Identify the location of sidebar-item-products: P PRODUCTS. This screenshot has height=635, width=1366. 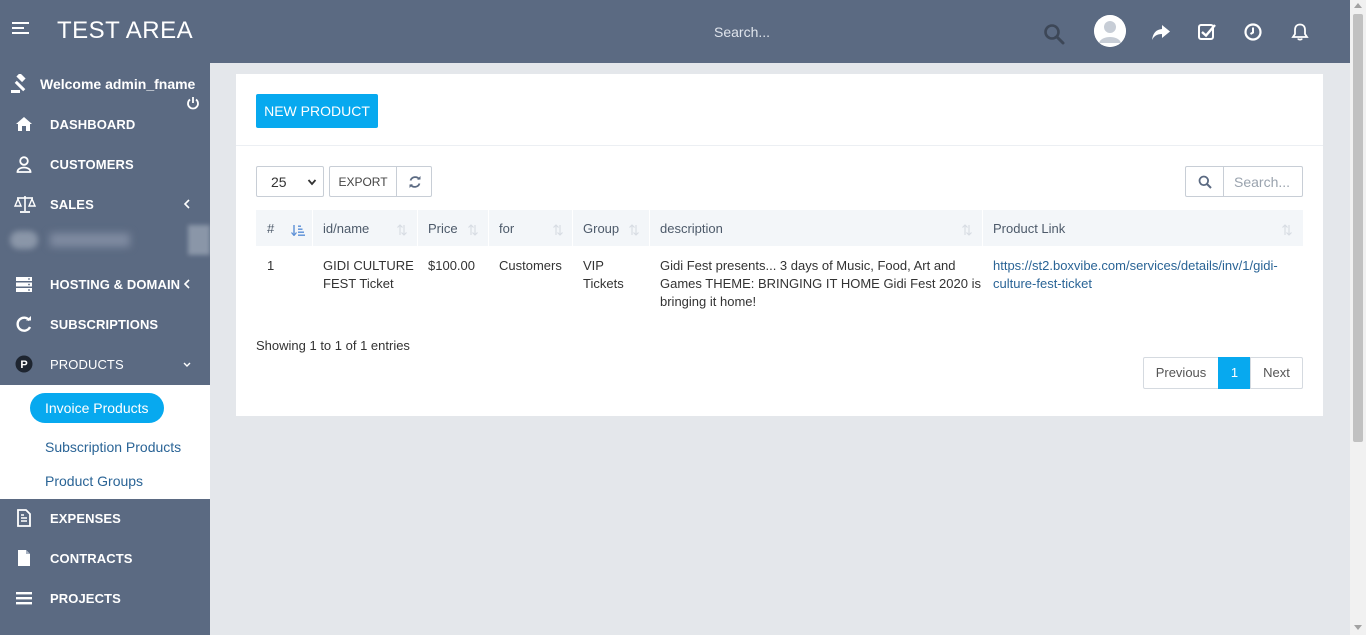
(105, 364).